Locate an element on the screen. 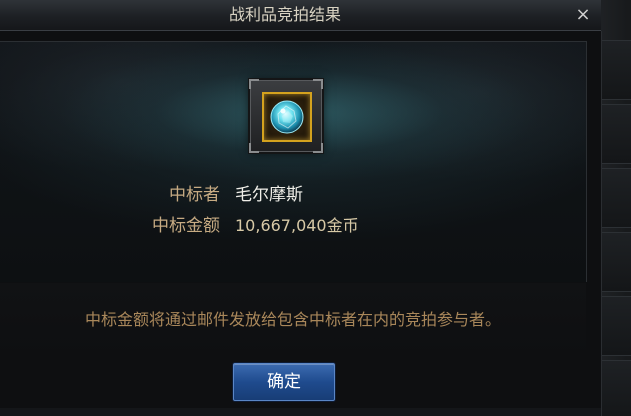  amount-row: 中标金额 10,667,040金币 is located at coordinates (293, 226).